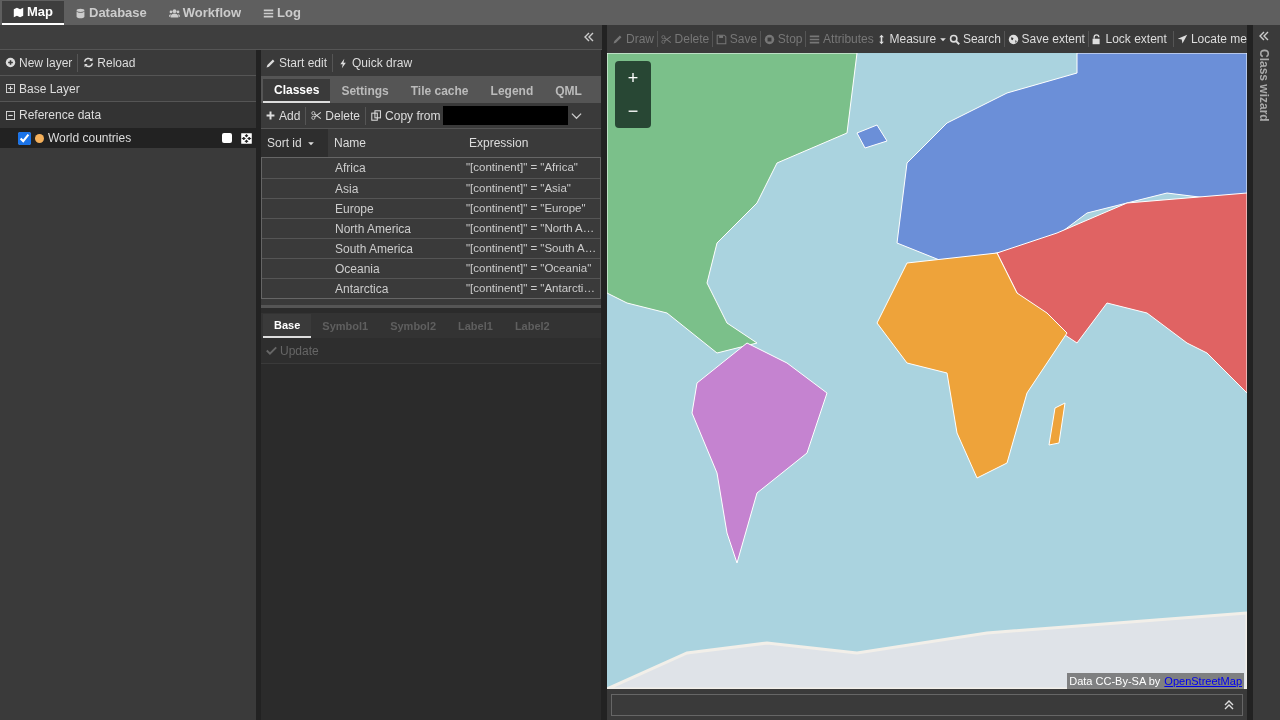 Image resolution: width=1280 pixels, height=720 pixels. What do you see at coordinates (1211, 39) in the screenshot?
I see `toolbar-button: Locate me` at bounding box center [1211, 39].